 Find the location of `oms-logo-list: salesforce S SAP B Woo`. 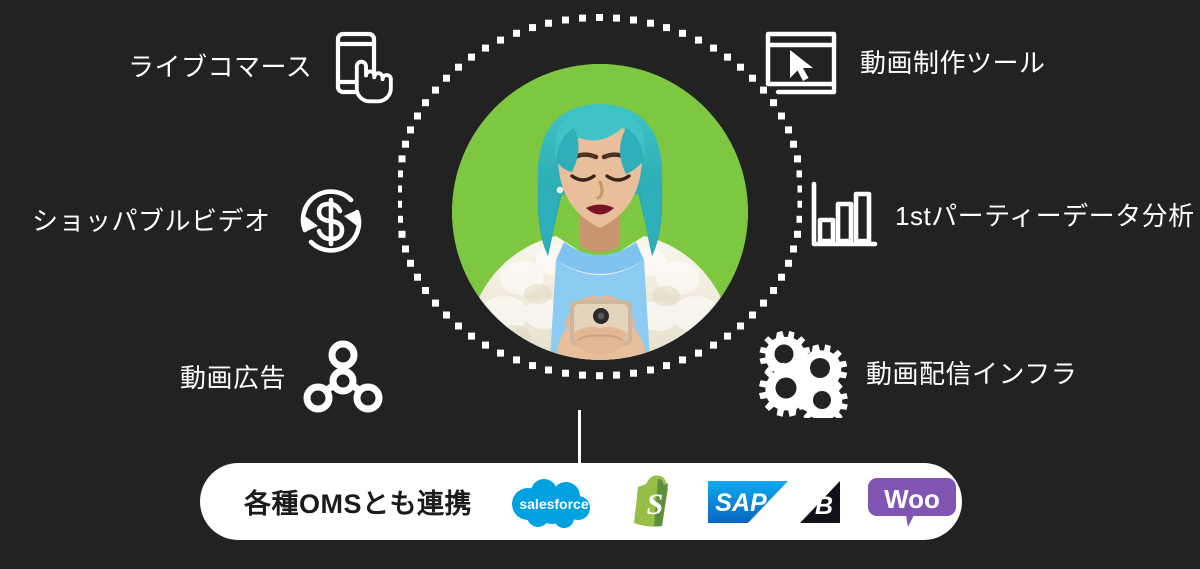

oms-logo-list: salesforce S SAP B Woo is located at coordinates (733, 502).